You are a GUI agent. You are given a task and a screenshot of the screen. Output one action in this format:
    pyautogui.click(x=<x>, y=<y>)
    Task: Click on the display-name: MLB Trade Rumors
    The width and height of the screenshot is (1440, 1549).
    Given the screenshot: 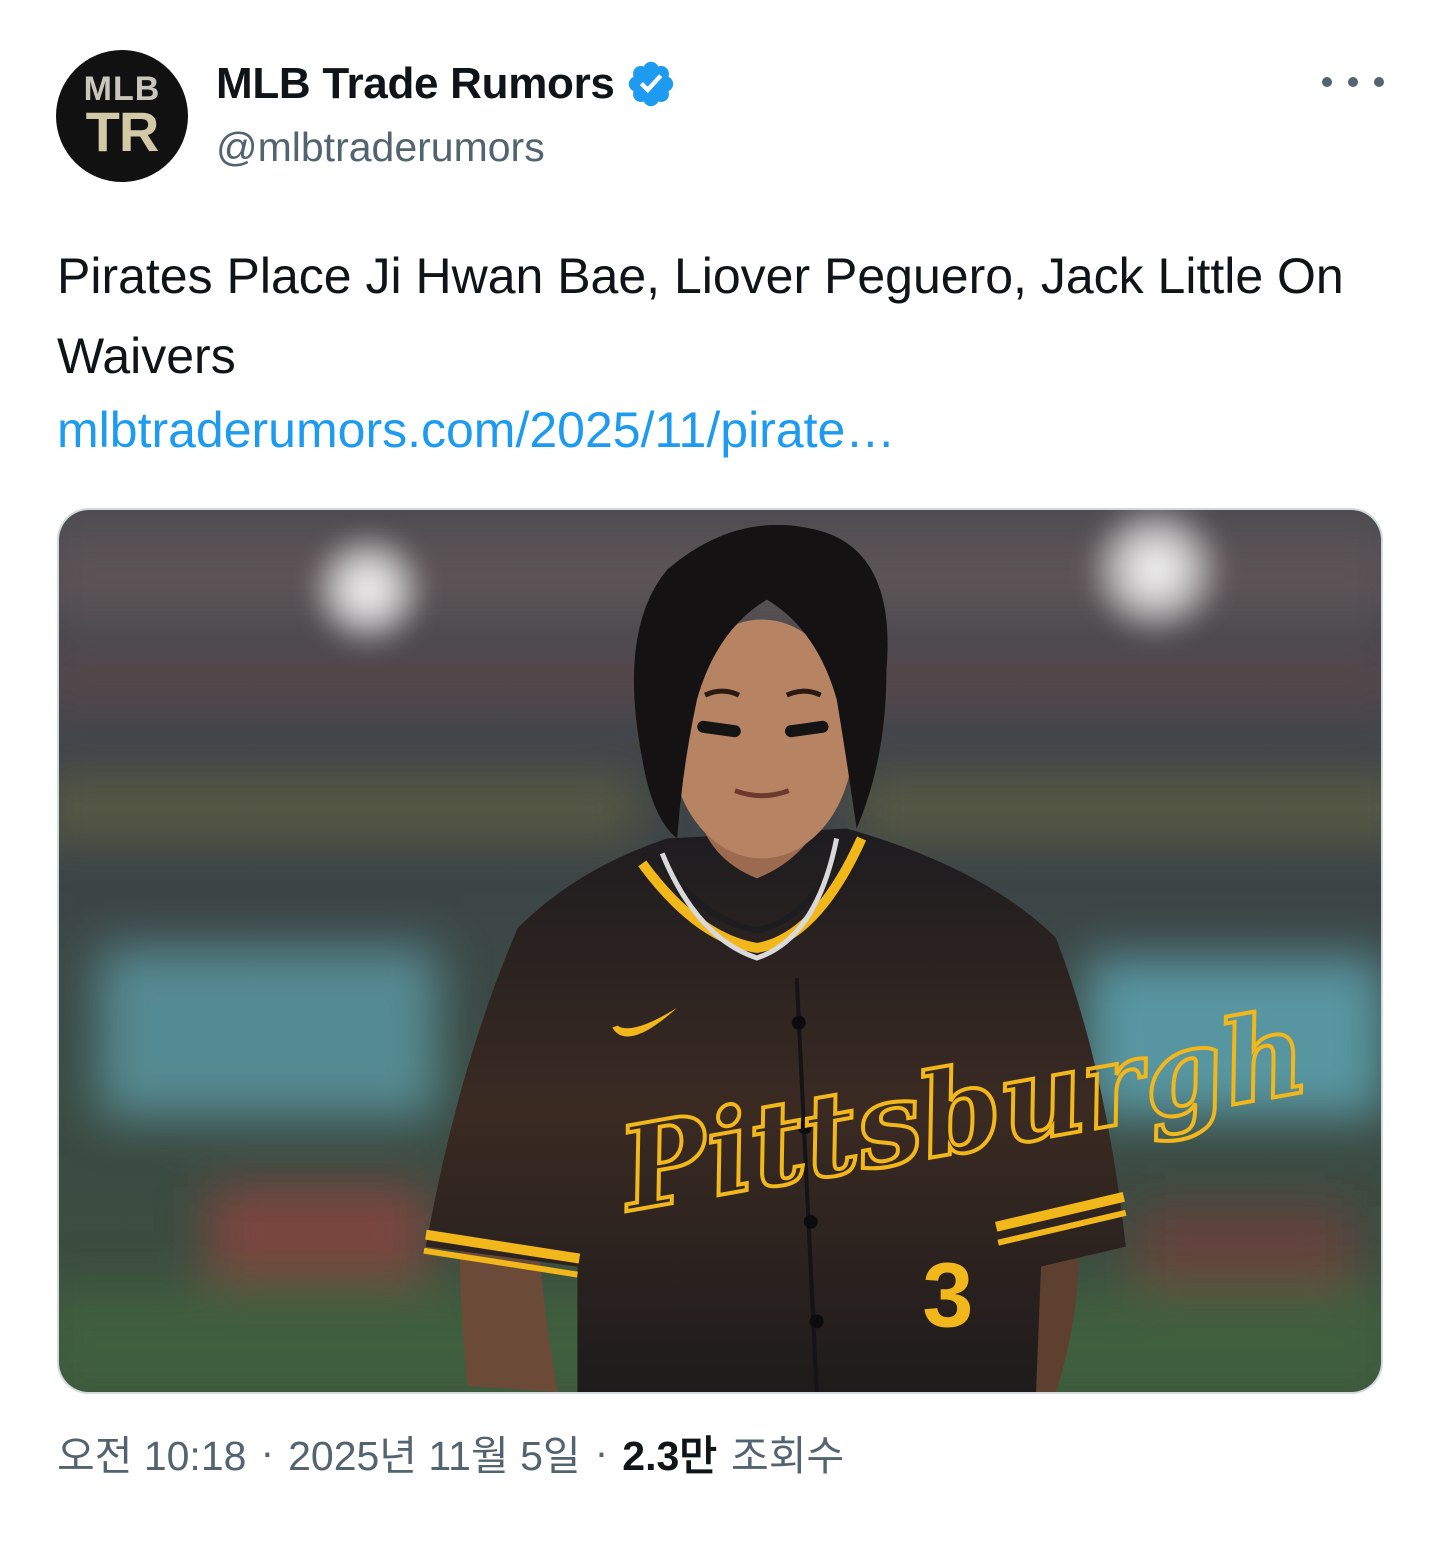 What is the action you would take?
    pyautogui.click(x=415, y=84)
    